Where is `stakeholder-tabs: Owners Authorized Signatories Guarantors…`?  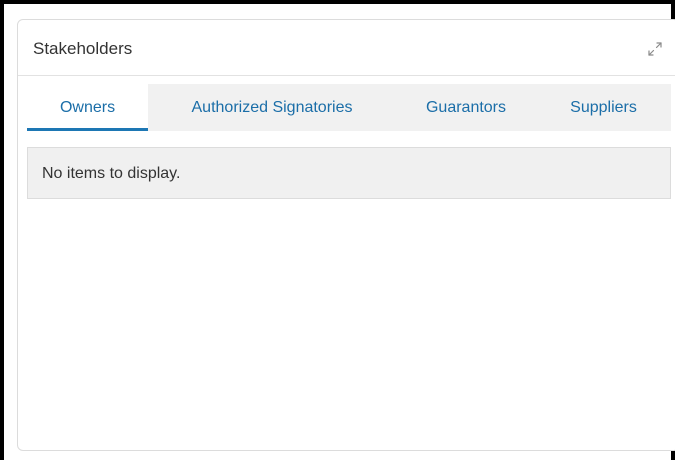 stakeholder-tabs: Owners Authorized Signatories Guarantors… is located at coordinates (349, 107).